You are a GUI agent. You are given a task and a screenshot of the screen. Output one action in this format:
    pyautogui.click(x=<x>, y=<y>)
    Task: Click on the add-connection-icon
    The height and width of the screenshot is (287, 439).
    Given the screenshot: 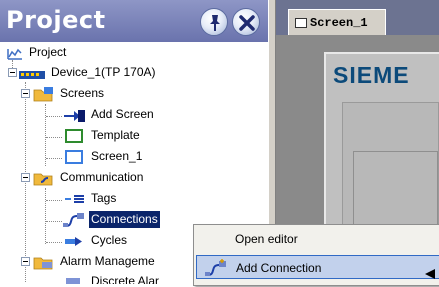 What is the action you would take?
    pyautogui.click(x=216, y=272)
    